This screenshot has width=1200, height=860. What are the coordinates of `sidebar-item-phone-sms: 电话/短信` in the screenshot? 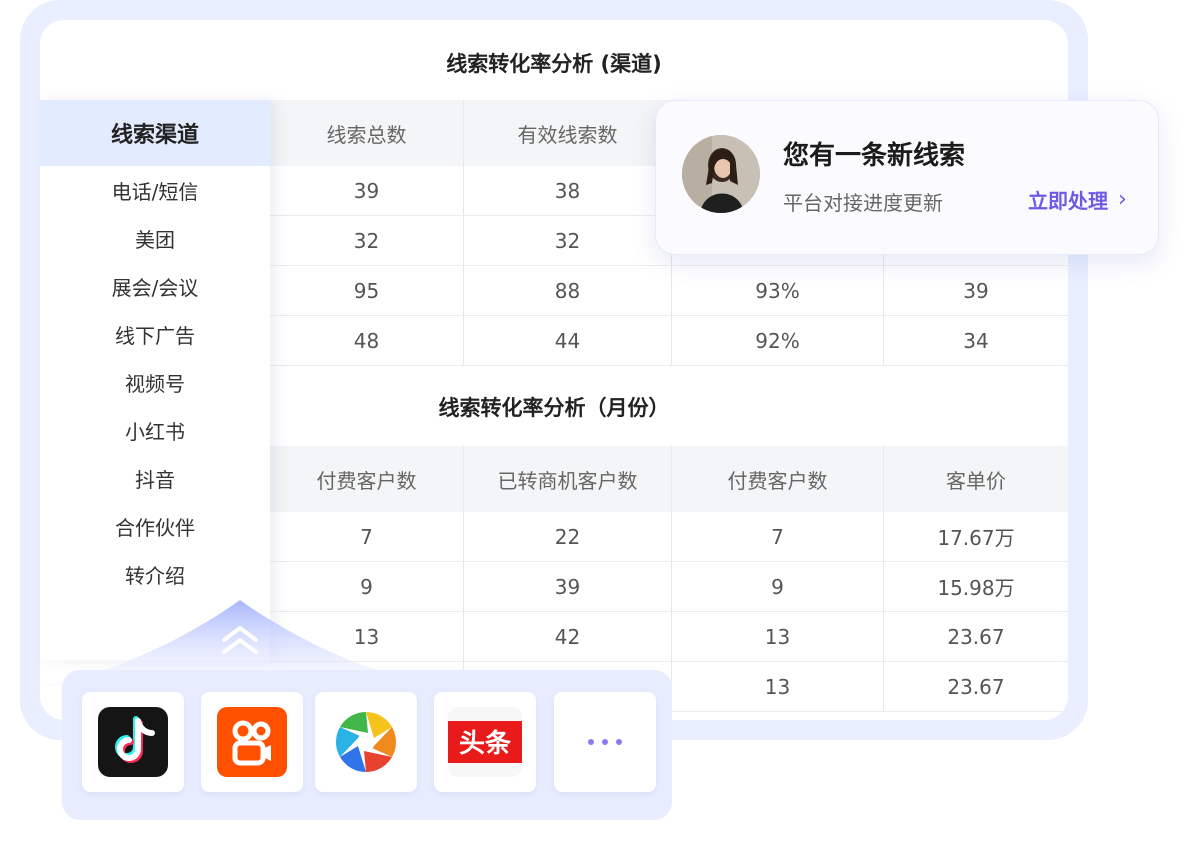 It's located at (155, 190).